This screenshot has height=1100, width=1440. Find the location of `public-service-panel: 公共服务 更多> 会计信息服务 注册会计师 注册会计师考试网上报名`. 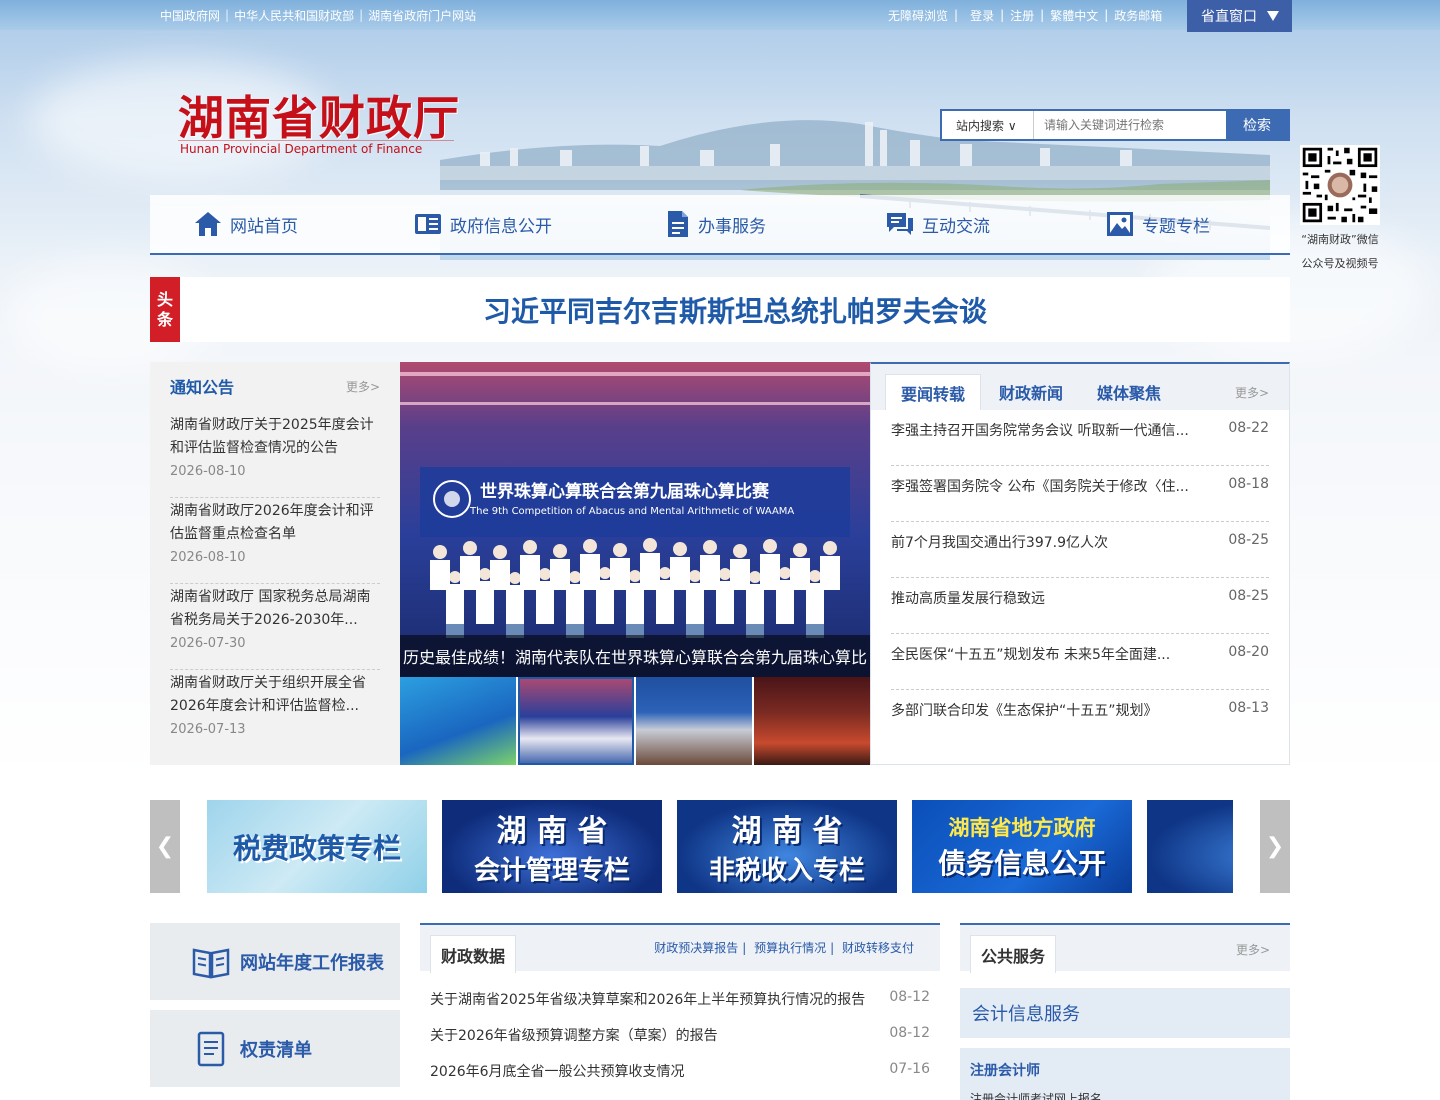

public-service-panel: 公共服务 更多> 会计信息服务 注册会计师 注册会计师考试网上报名 is located at coordinates (1125, 1011).